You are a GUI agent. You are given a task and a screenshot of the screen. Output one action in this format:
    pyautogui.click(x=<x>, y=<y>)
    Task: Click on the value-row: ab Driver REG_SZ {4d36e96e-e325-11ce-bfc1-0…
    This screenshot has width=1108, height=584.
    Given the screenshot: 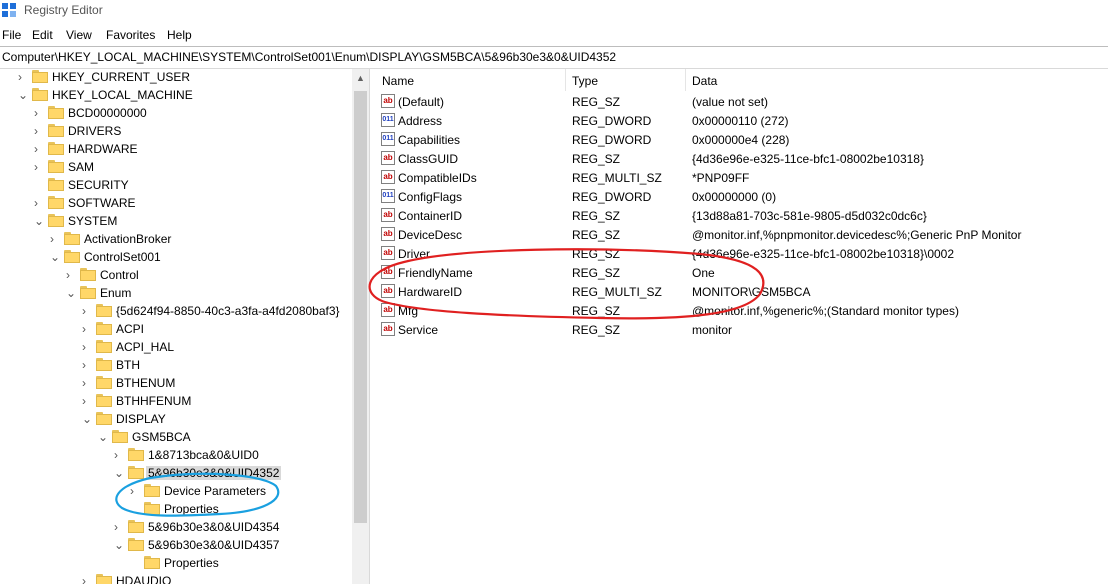 What is the action you would take?
    pyautogui.click(x=741, y=253)
    